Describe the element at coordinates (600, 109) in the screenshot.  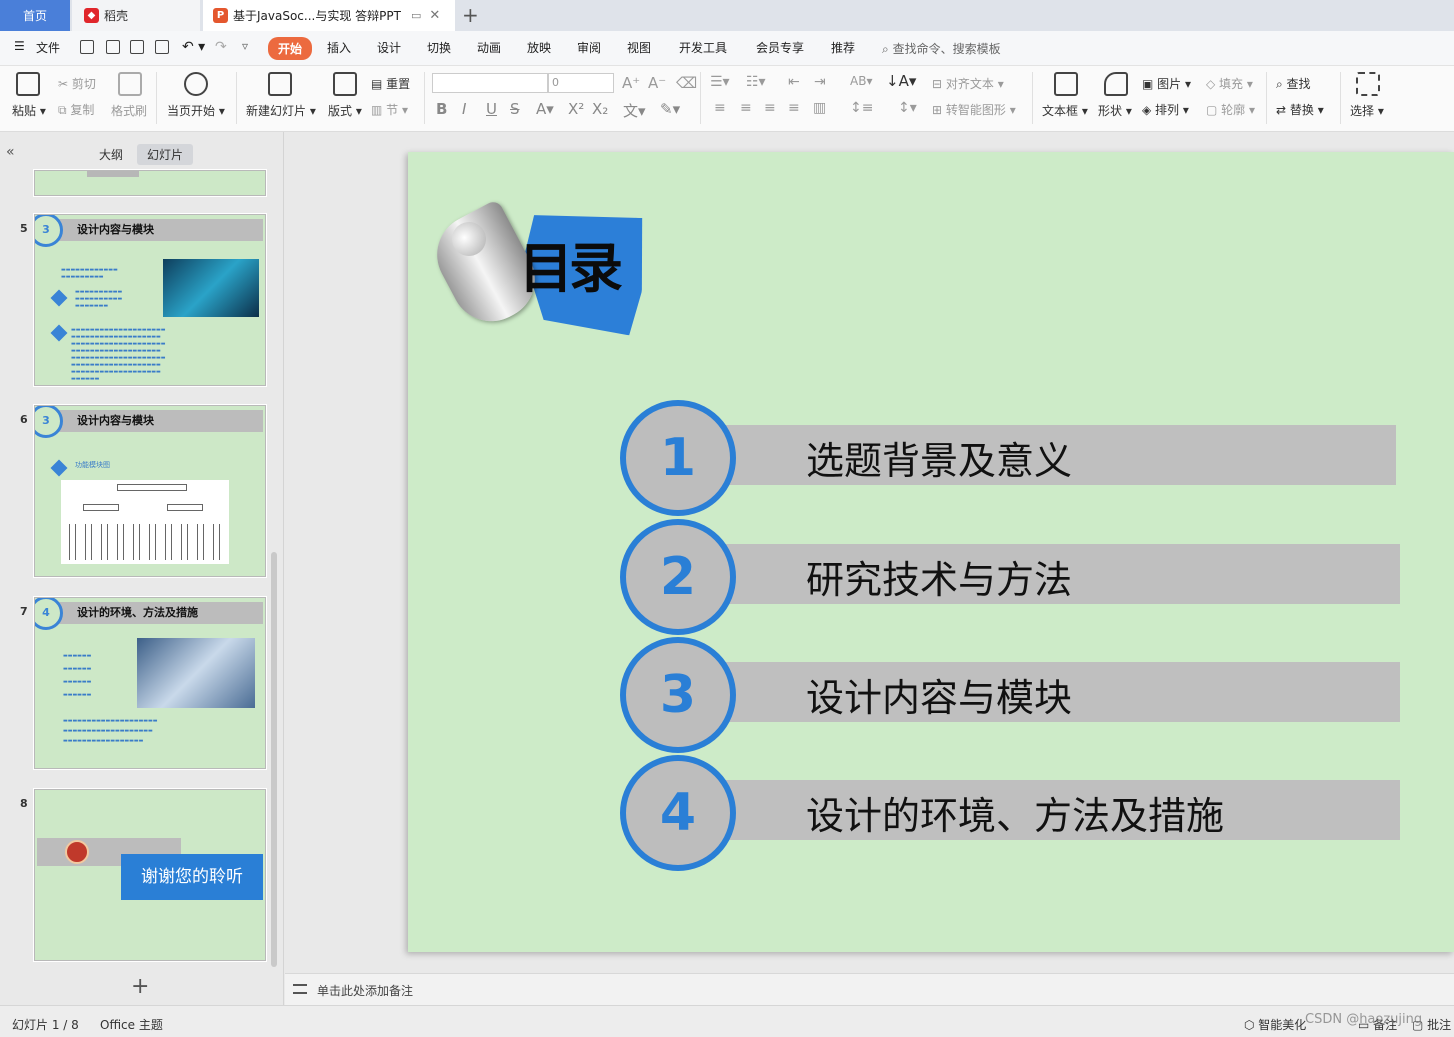
I see `subscript-icon: X₂` at that location.